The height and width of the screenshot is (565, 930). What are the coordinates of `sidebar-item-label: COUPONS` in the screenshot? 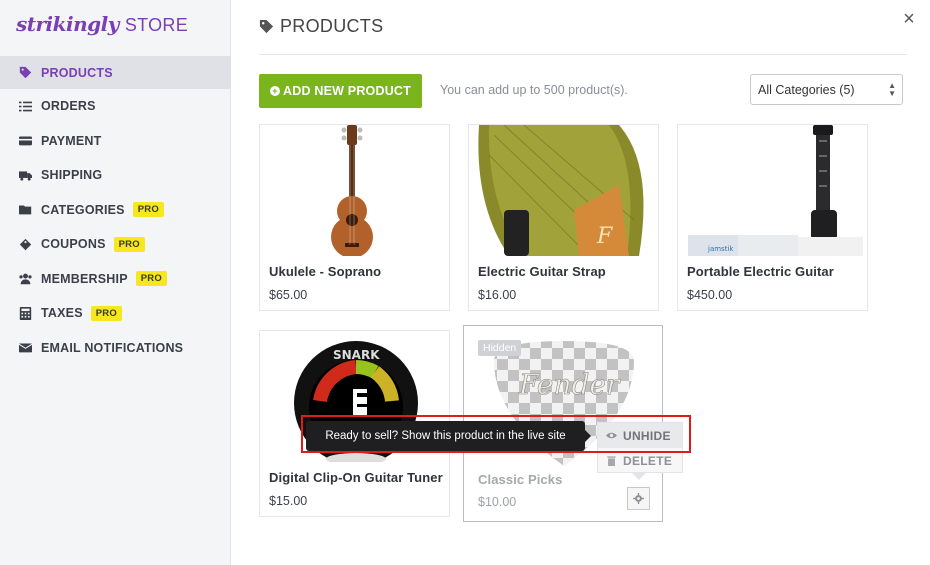 It's located at (73, 244).